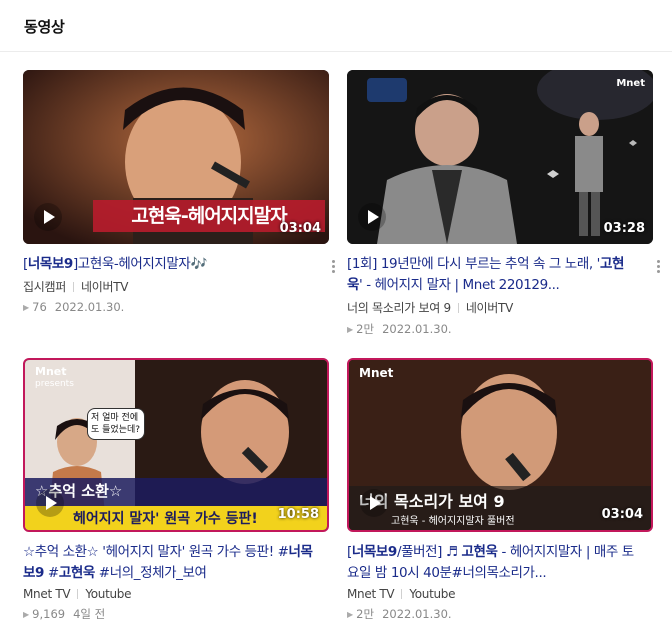 The height and width of the screenshot is (644, 672). What do you see at coordinates (168, 264) in the screenshot?
I see `video-title: [너목보9]고현욱-헤어지지말자🎶` at bounding box center [168, 264].